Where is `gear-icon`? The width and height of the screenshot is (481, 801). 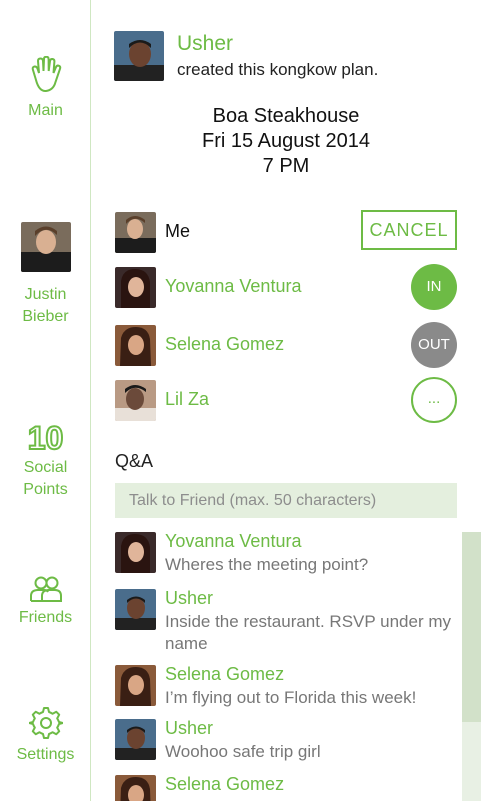
gear-icon is located at coordinates (45, 723).